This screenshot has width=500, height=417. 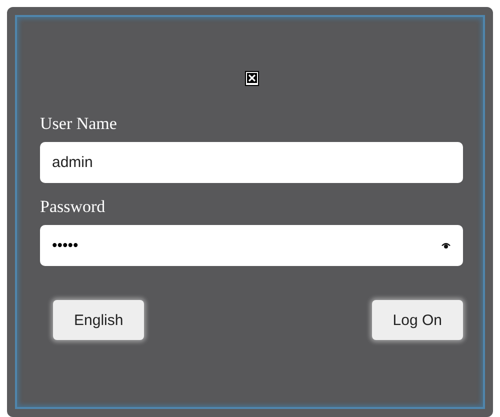 I want to click on input-field: admin, so click(x=251, y=162).